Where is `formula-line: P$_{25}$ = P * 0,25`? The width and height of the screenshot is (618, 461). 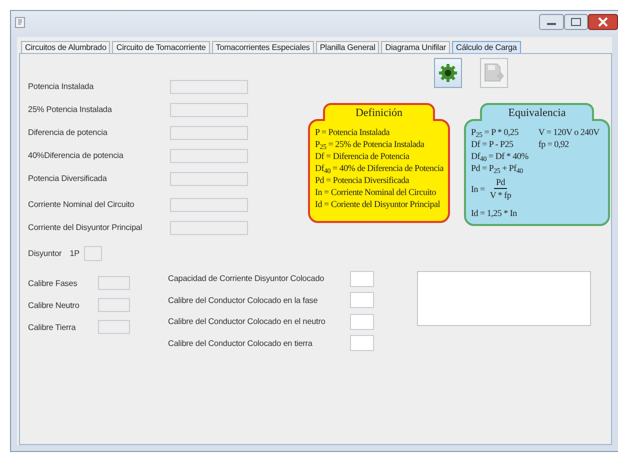
formula-line: P$_{25}$ = P * 0,25 is located at coordinates (495, 132).